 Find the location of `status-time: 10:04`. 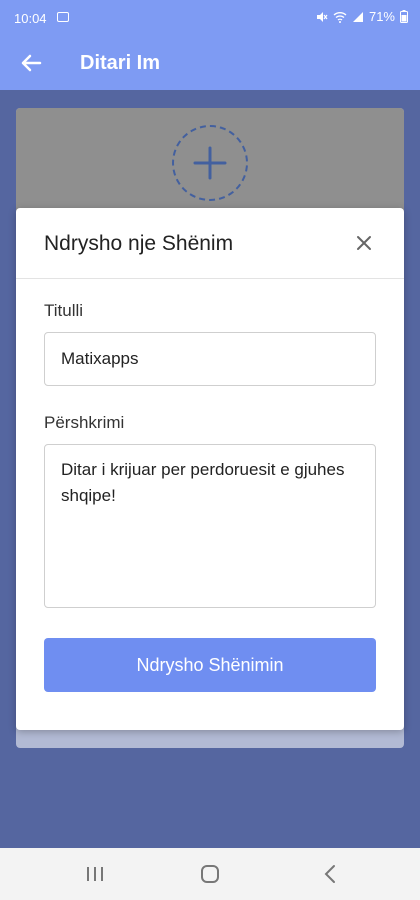

status-time: 10:04 is located at coordinates (30, 18).